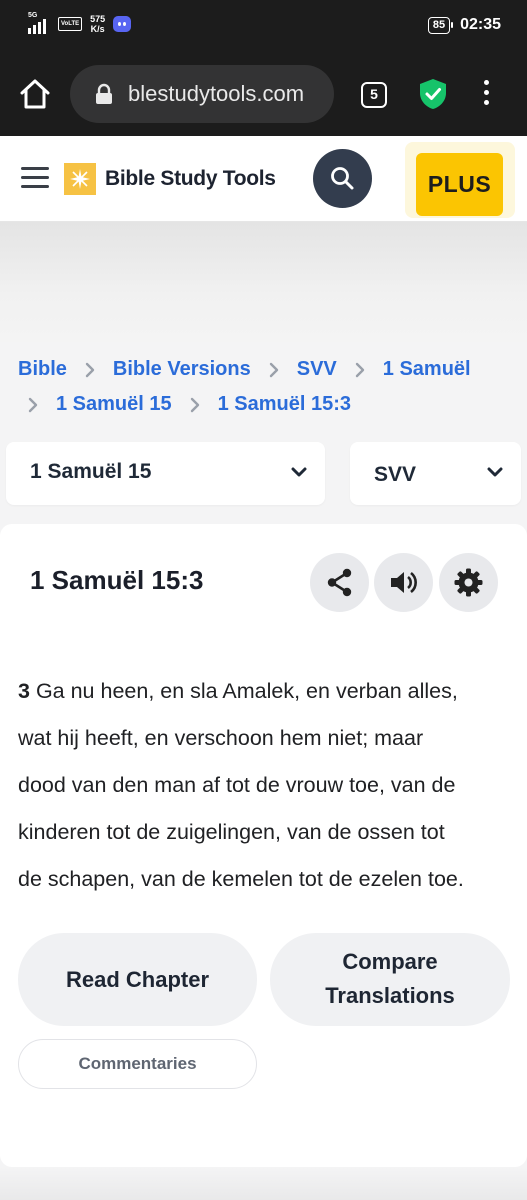  I want to click on chapter-select-value: 1 Samuël 15, so click(91, 471).